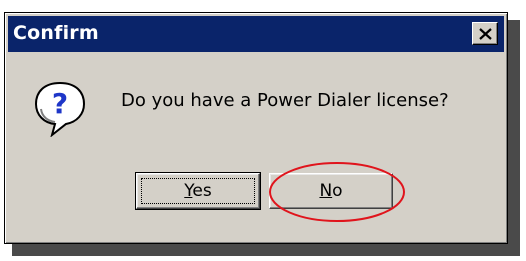 This screenshot has width=526, height=261. I want to click on close-button, so click(485, 33).